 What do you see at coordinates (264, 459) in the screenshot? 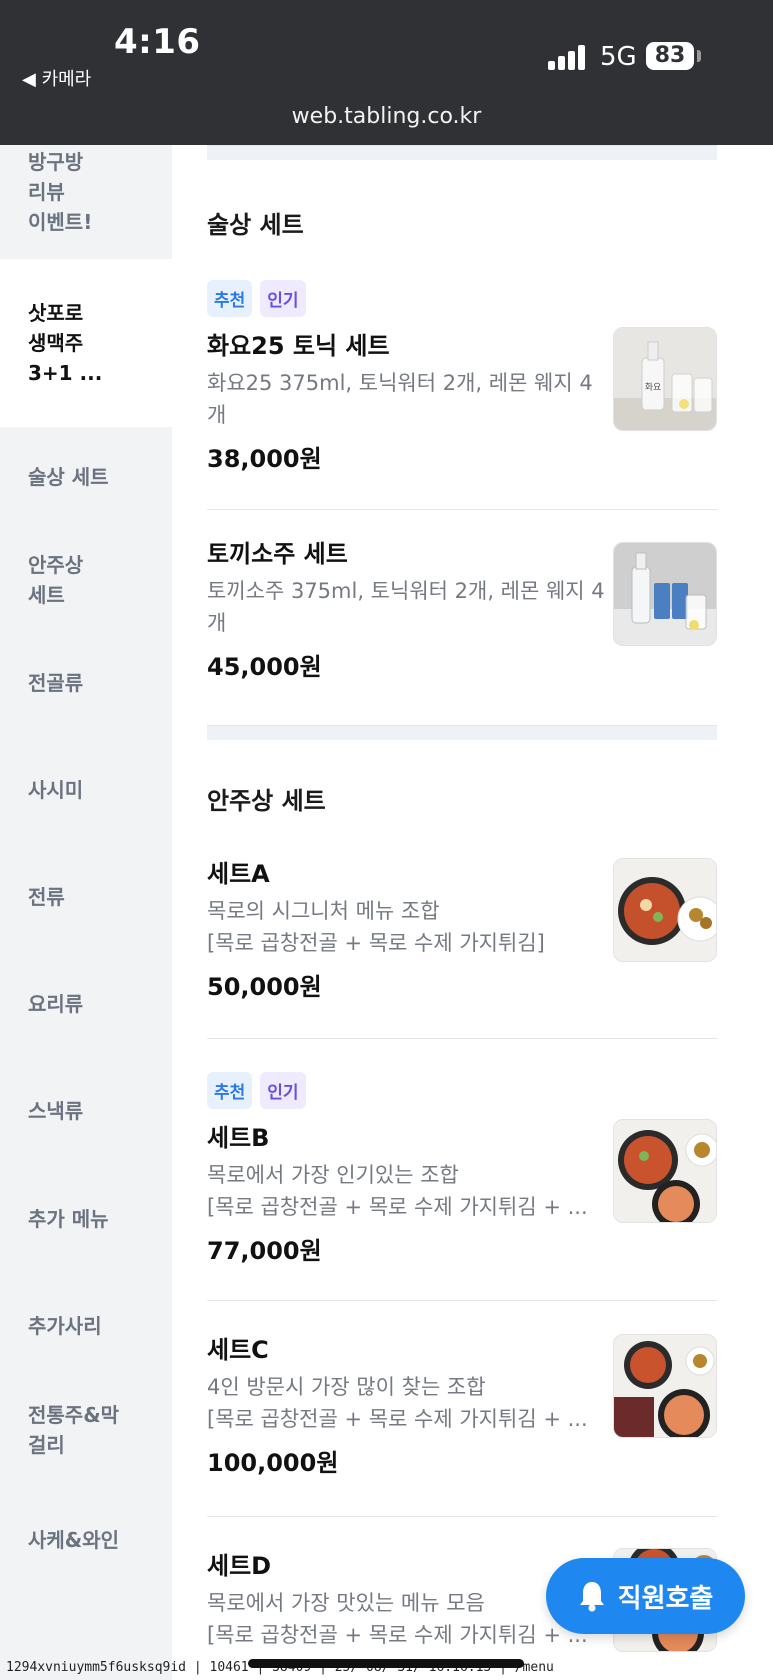
I see `item-price: 38,000원` at bounding box center [264, 459].